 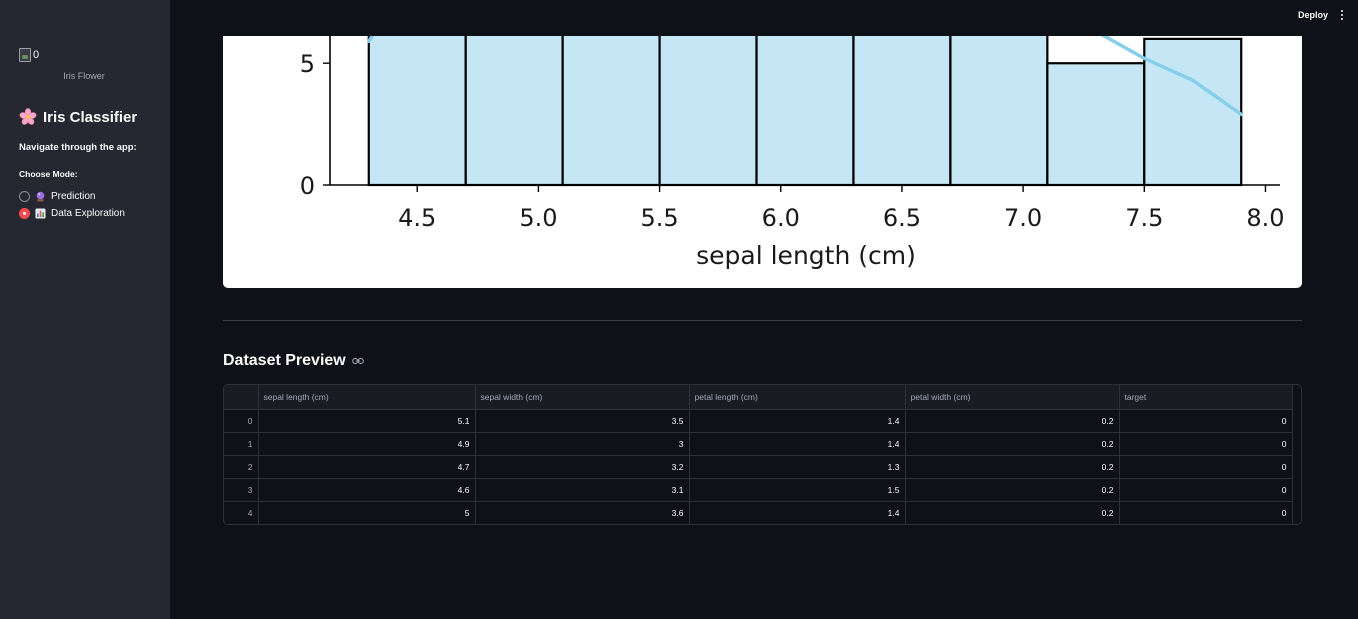 What do you see at coordinates (48, 174) in the screenshot?
I see `mode-label: Choose Mode:` at bounding box center [48, 174].